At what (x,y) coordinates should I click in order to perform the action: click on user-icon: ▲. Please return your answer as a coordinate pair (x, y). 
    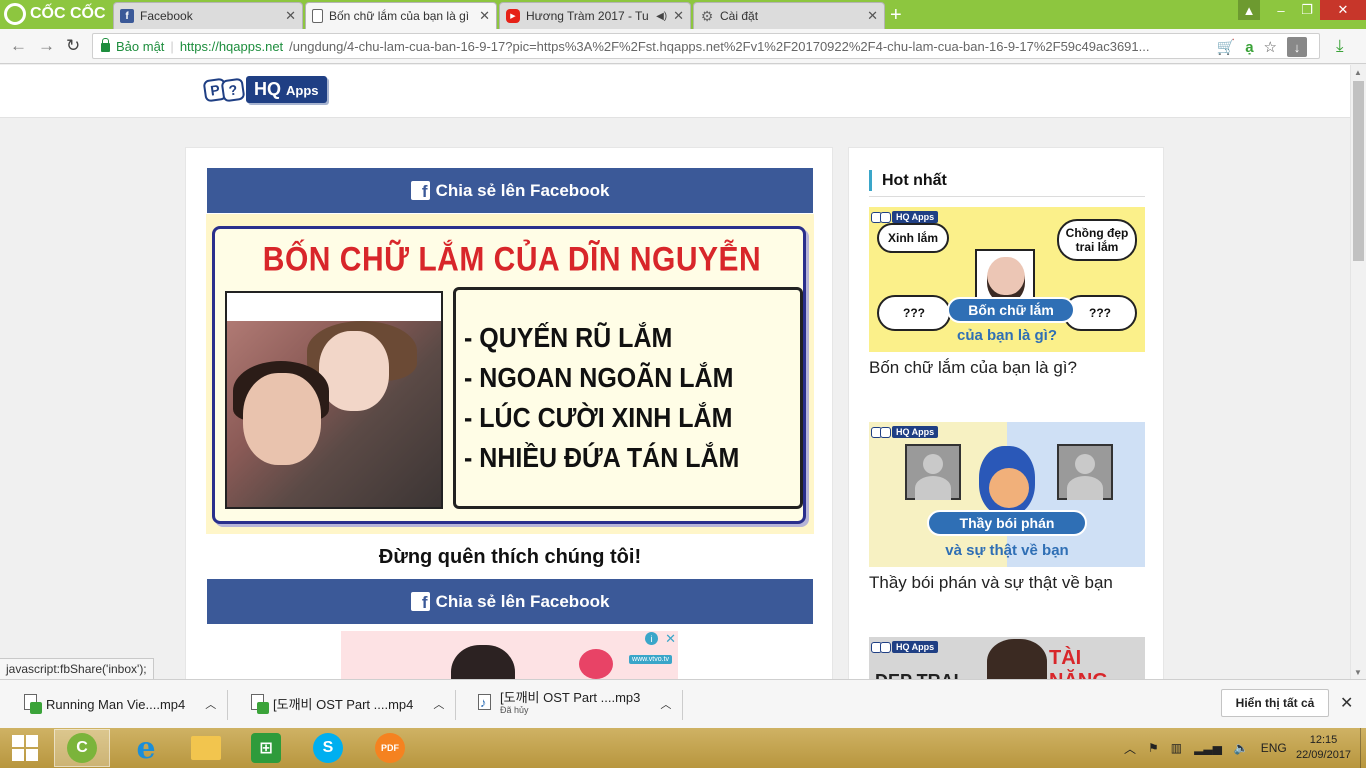
    Looking at the image, I should click on (1249, 10).